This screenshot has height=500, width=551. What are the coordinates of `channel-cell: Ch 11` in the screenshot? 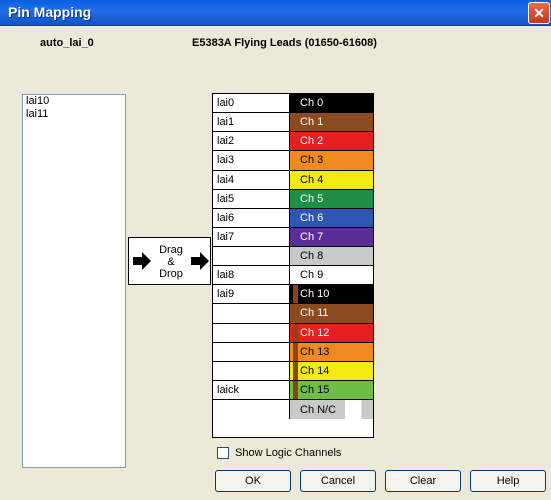 It's located at (331, 313).